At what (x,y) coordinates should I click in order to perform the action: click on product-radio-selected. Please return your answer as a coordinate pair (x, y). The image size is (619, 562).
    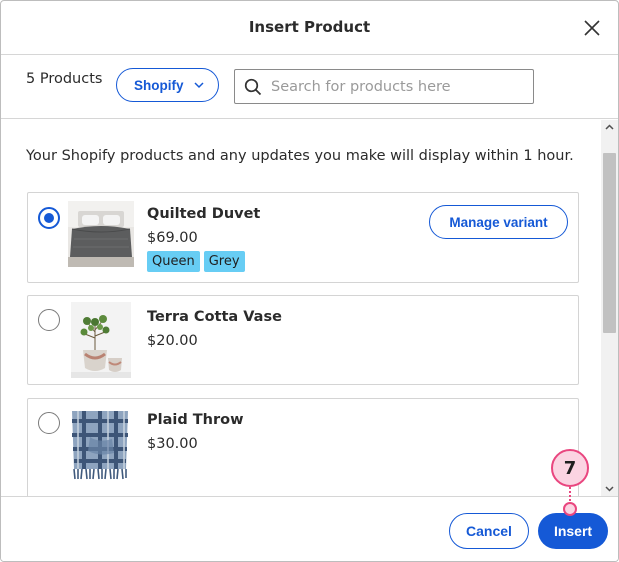
    Looking at the image, I should click on (49, 218).